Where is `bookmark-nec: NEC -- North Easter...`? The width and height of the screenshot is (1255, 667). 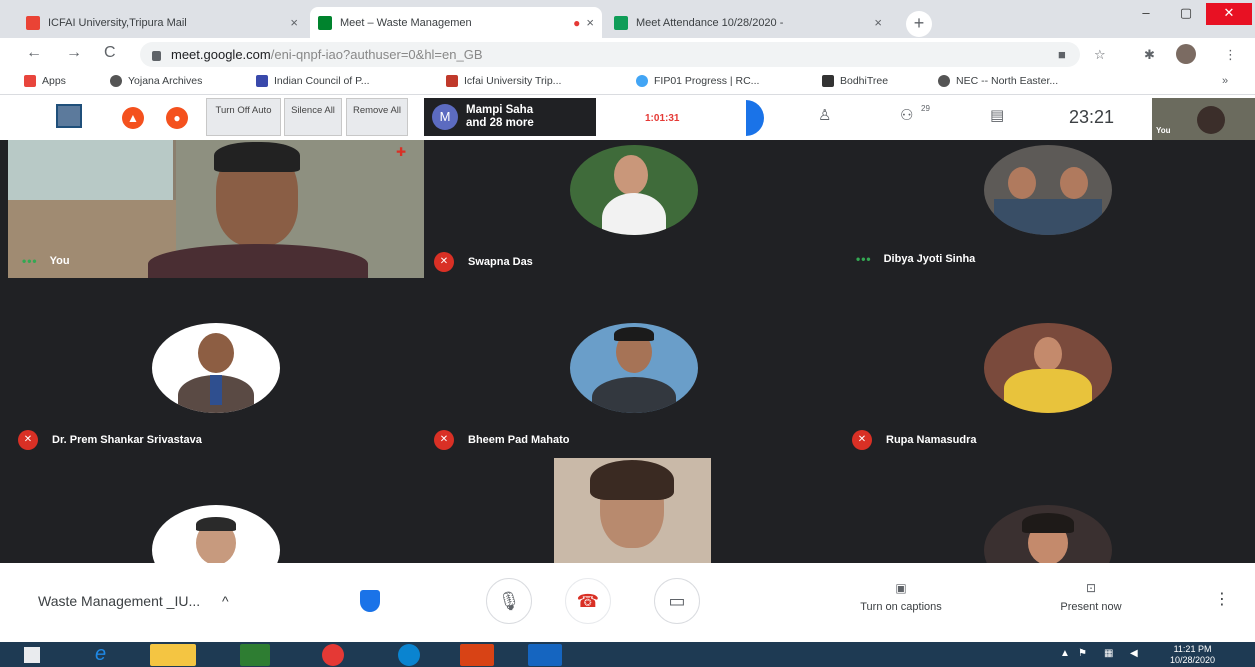 bookmark-nec: NEC -- North Easter... is located at coordinates (998, 81).